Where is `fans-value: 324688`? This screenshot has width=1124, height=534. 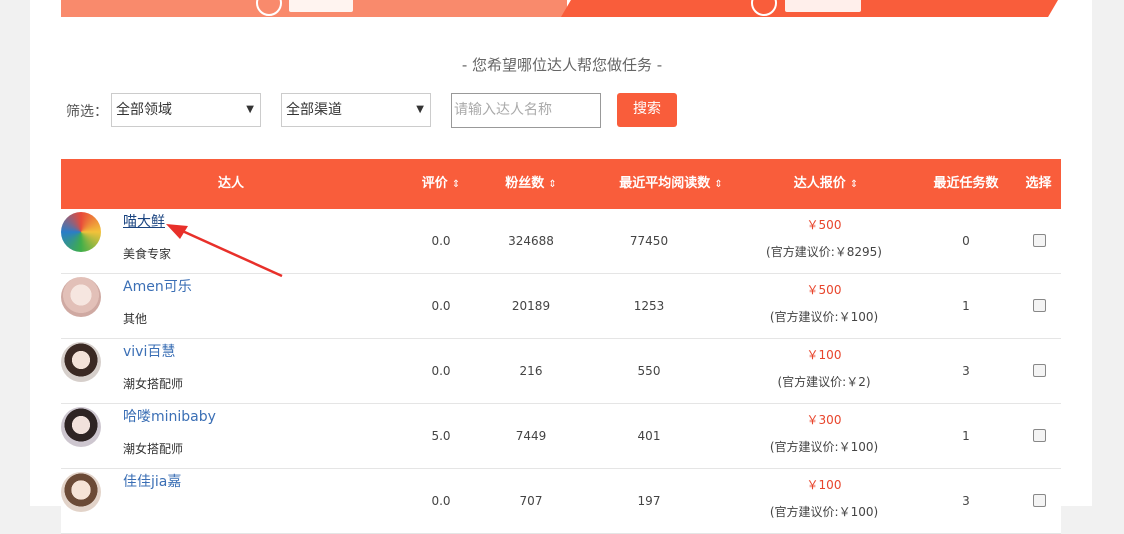
fans-value: 324688 is located at coordinates (531, 241).